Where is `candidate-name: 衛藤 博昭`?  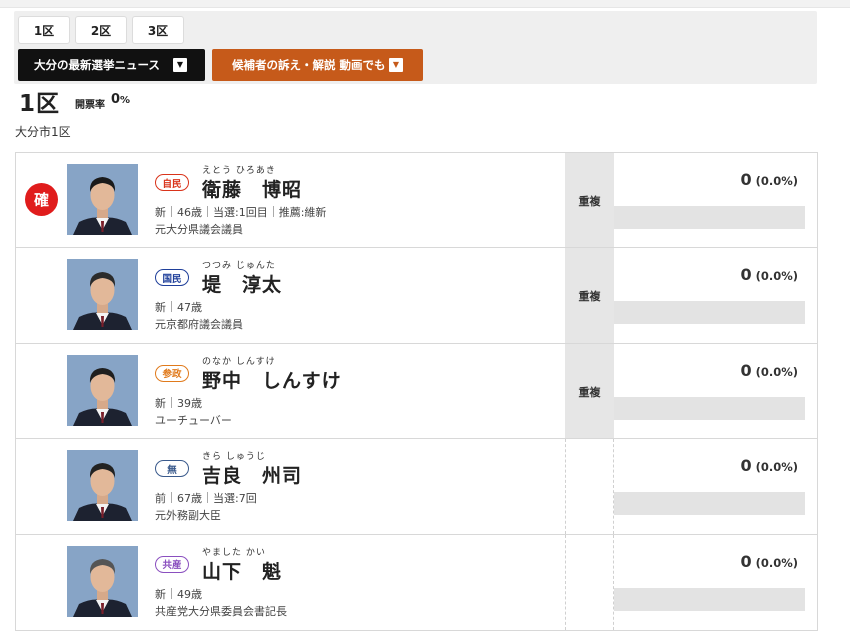 candidate-name: 衛藤 博昭 is located at coordinates (252, 190).